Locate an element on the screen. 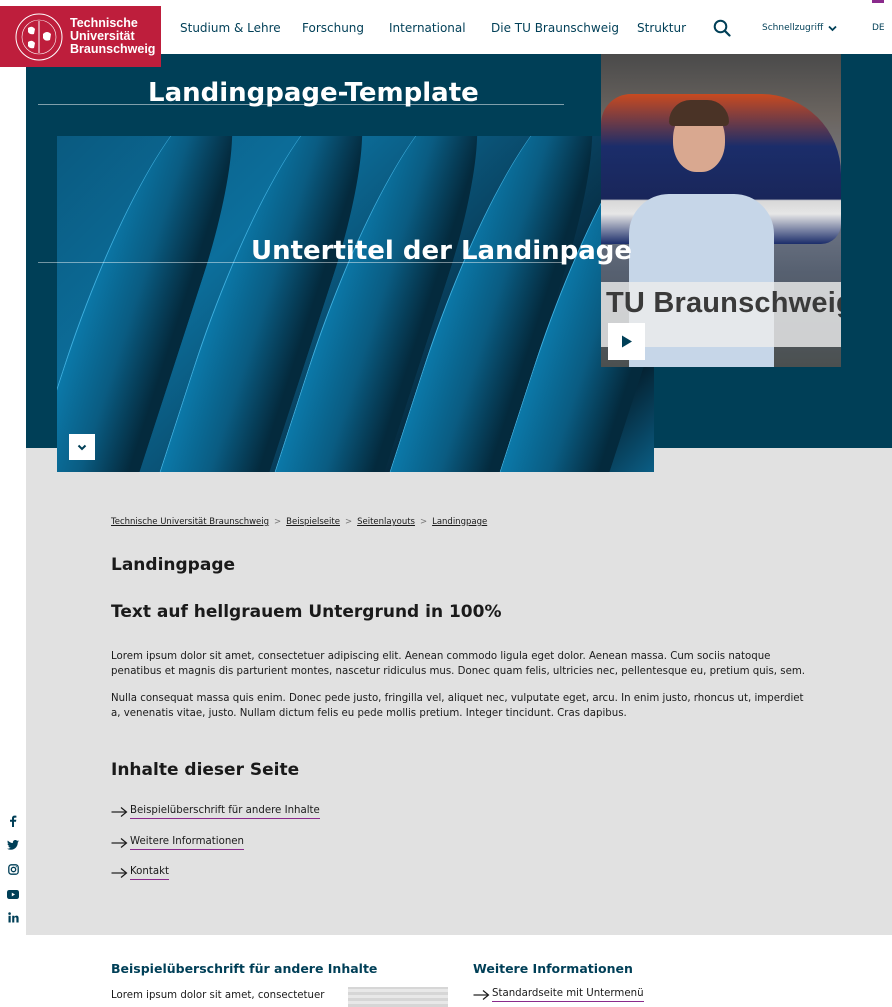 The width and height of the screenshot is (892, 1007). video-teaser: TU Braunschweig is located at coordinates (721, 210).